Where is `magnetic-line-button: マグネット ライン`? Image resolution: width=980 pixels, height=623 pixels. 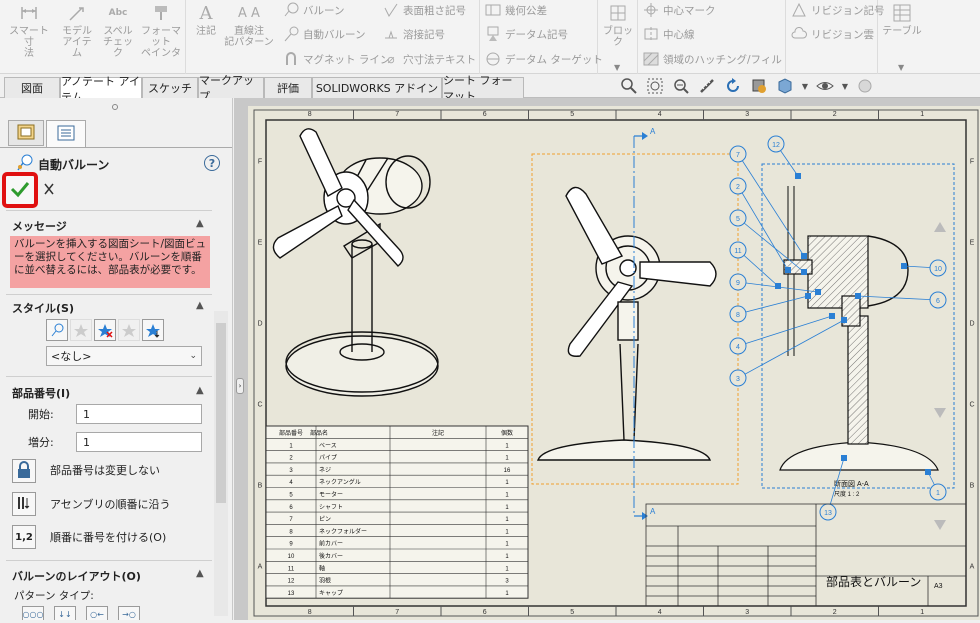 magnetic-line-button: マグネット ライン is located at coordinates (336, 59).